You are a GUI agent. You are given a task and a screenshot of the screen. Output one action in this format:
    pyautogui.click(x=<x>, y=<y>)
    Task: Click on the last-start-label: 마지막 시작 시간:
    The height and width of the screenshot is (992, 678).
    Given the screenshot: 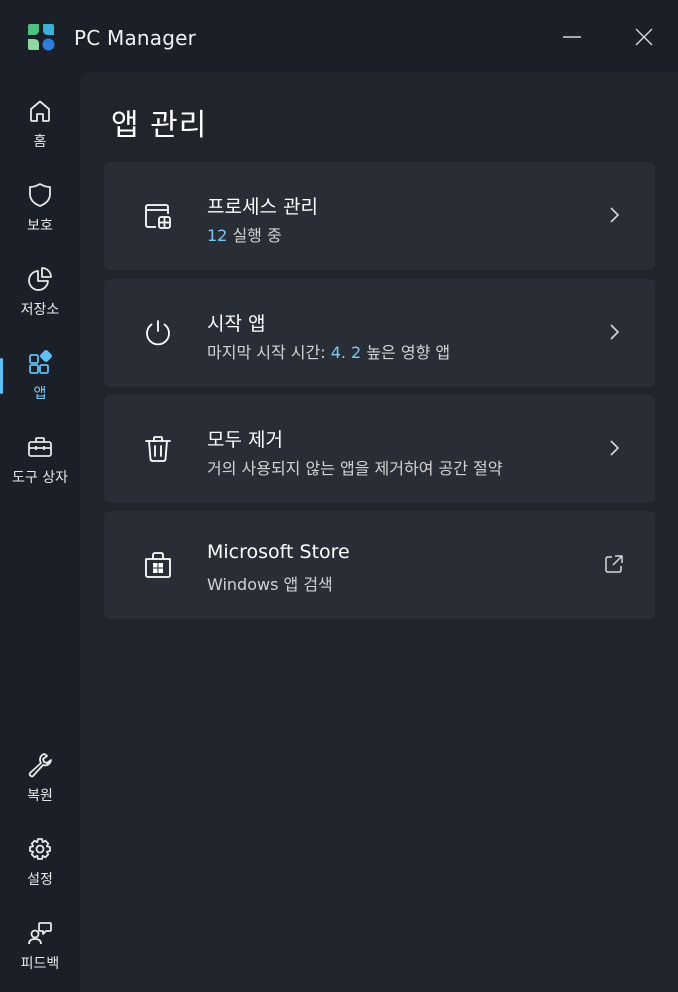 What is the action you would take?
    pyautogui.click(x=269, y=352)
    